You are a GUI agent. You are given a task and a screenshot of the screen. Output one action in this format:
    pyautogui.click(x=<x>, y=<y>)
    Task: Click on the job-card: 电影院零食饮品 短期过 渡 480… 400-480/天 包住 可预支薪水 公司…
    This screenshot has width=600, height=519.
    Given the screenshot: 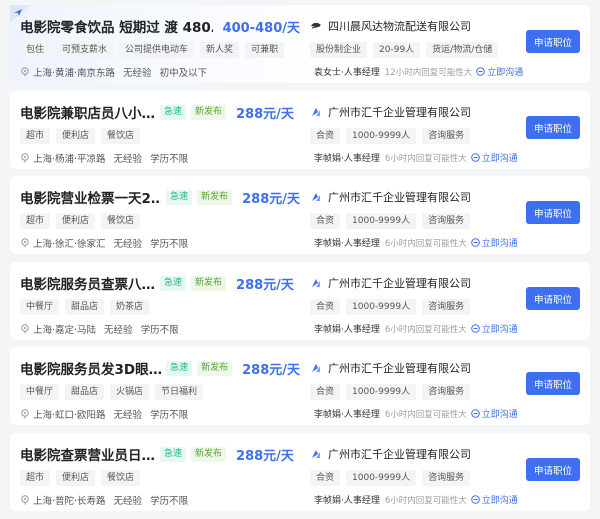 What is the action you would take?
    pyautogui.click(x=300, y=44)
    